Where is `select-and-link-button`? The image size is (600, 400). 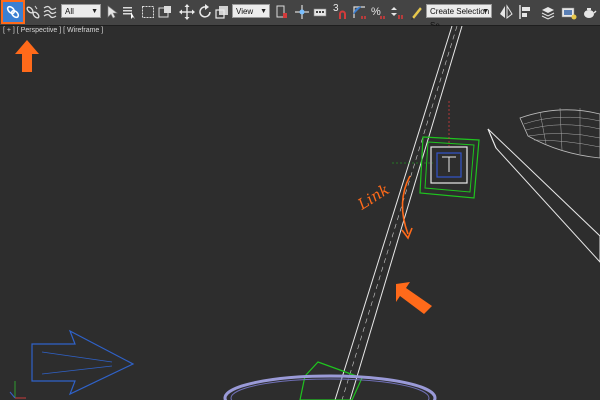
select-and-link-button is located at coordinates (13, 12).